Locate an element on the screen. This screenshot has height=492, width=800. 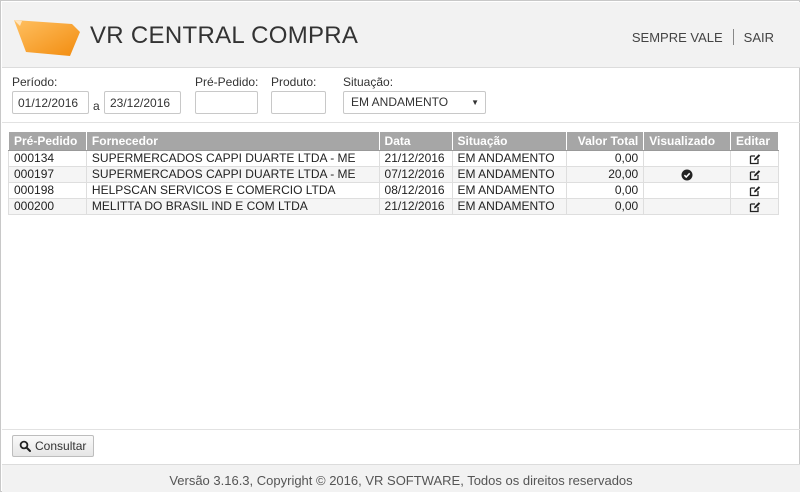
pre-pedido-input is located at coordinates (226, 102).